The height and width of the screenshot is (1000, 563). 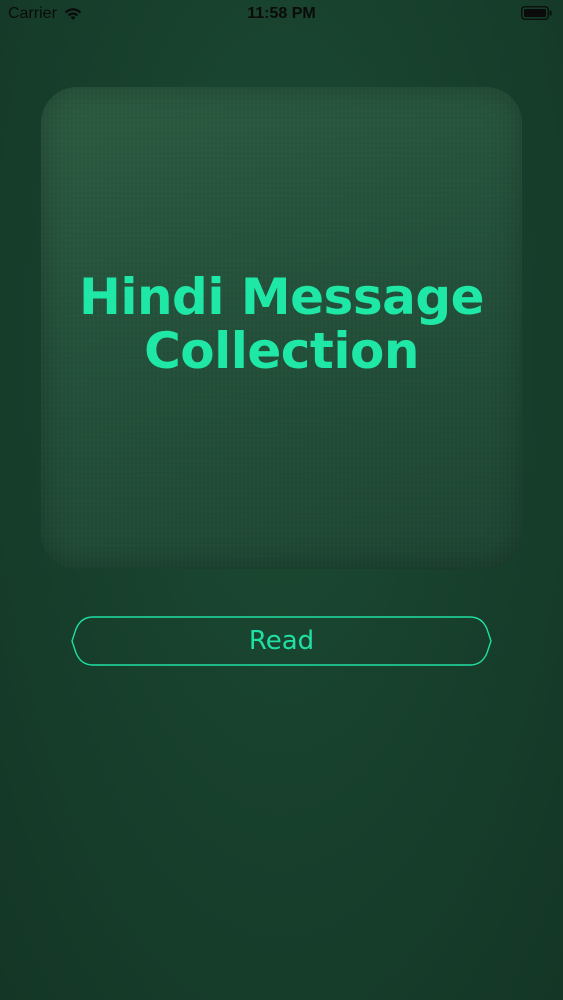 What do you see at coordinates (281, 351) in the screenshot?
I see `cover-title-line2: Collection` at bounding box center [281, 351].